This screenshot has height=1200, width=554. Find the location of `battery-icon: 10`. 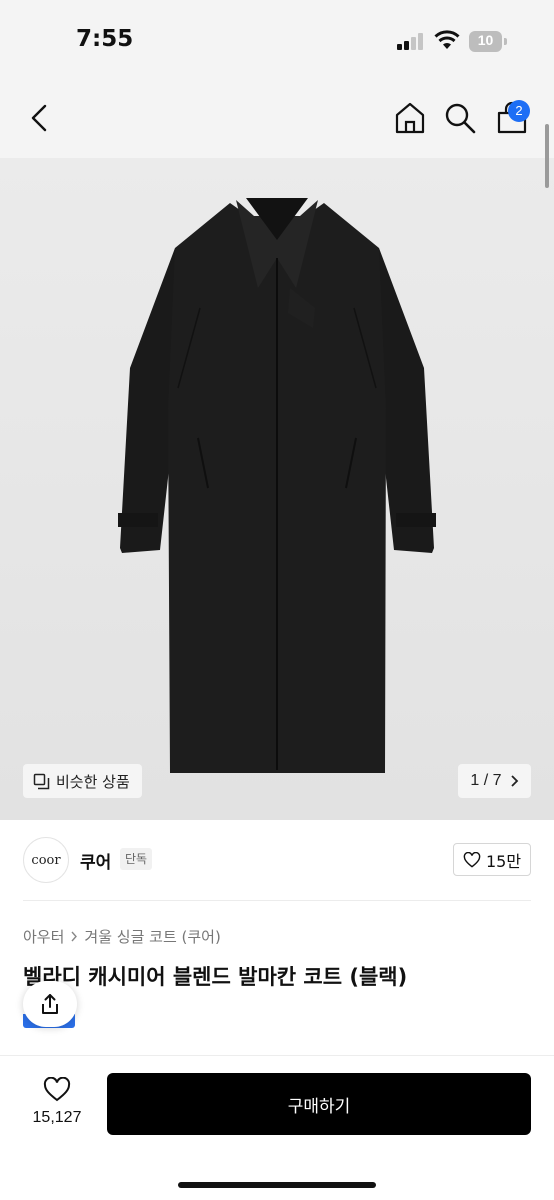

battery-icon: 10 is located at coordinates (488, 41).